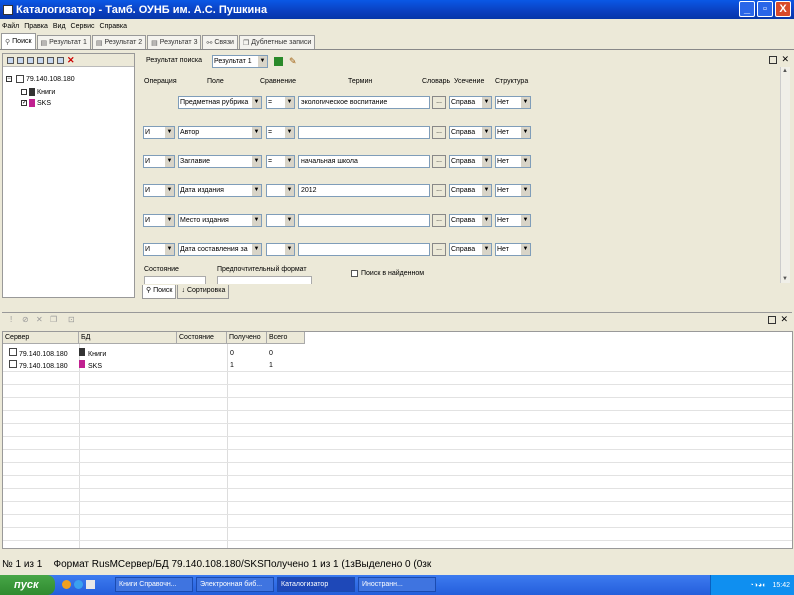  What do you see at coordinates (220, 249) in the screenshot?
I see `field-select: Дата составления за ▼` at bounding box center [220, 249].